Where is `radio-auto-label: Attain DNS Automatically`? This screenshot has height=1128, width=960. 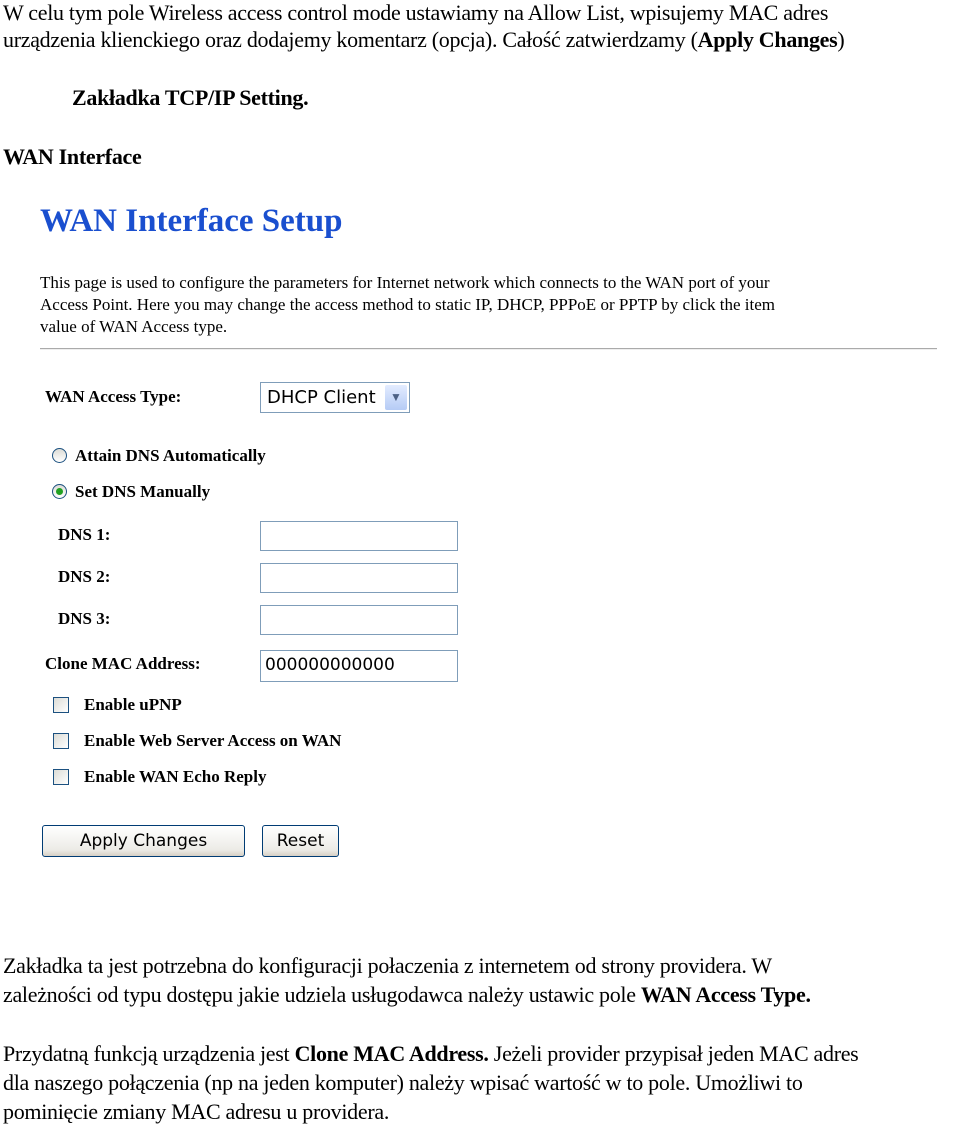 radio-auto-label: Attain DNS Automatically is located at coordinates (170, 455).